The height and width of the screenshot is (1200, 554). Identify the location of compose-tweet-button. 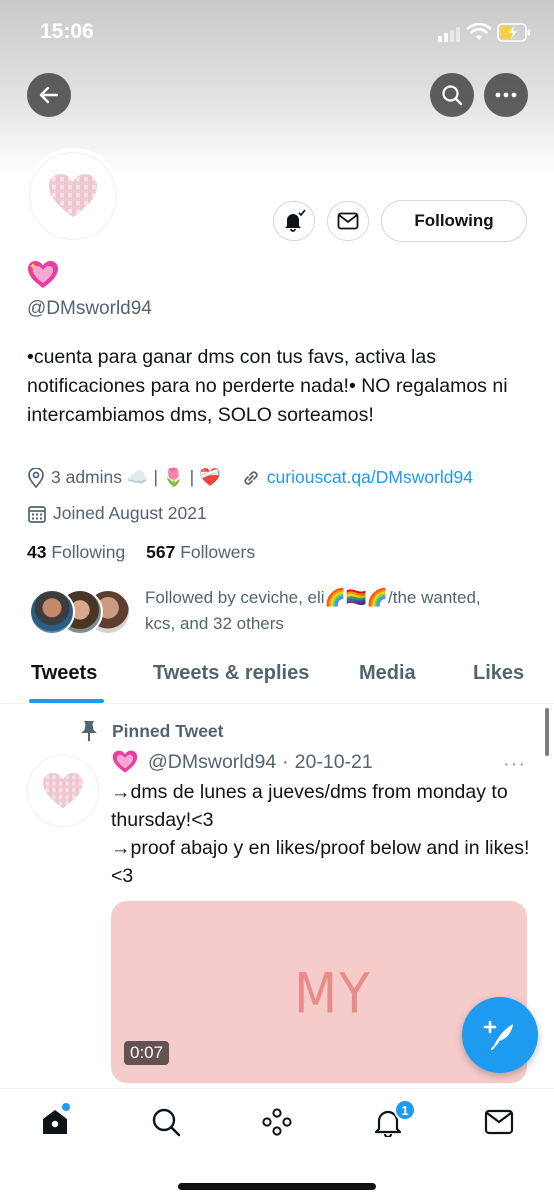
(500, 1035).